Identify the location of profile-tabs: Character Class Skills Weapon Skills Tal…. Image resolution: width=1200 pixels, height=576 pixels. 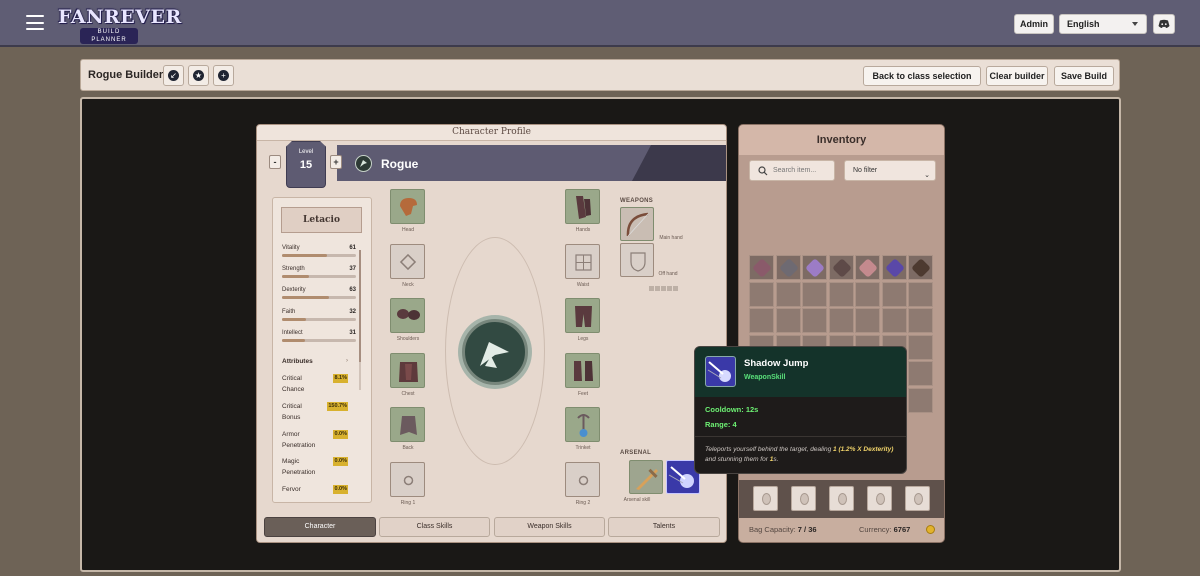
(491, 528).